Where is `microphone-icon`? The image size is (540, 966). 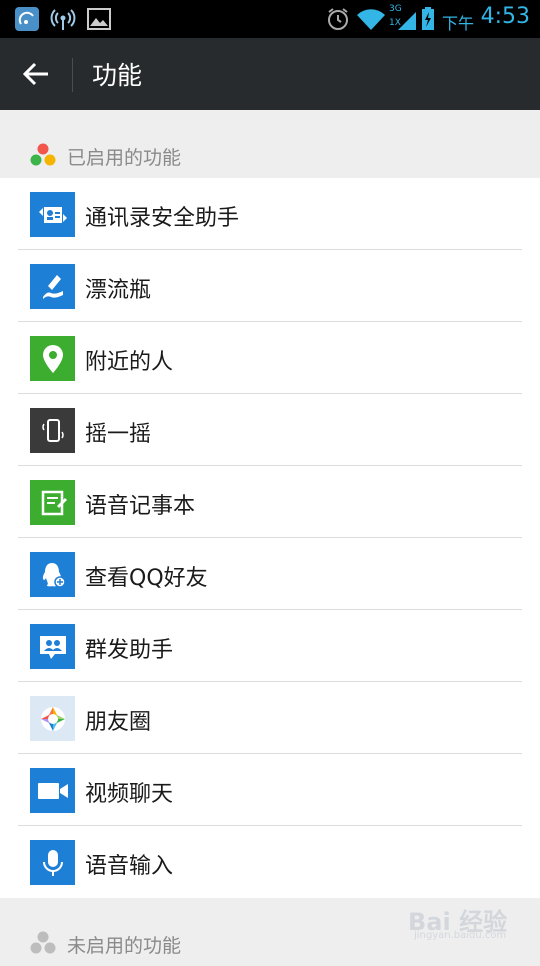
microphone-icon is located at coordinates (52, 862).